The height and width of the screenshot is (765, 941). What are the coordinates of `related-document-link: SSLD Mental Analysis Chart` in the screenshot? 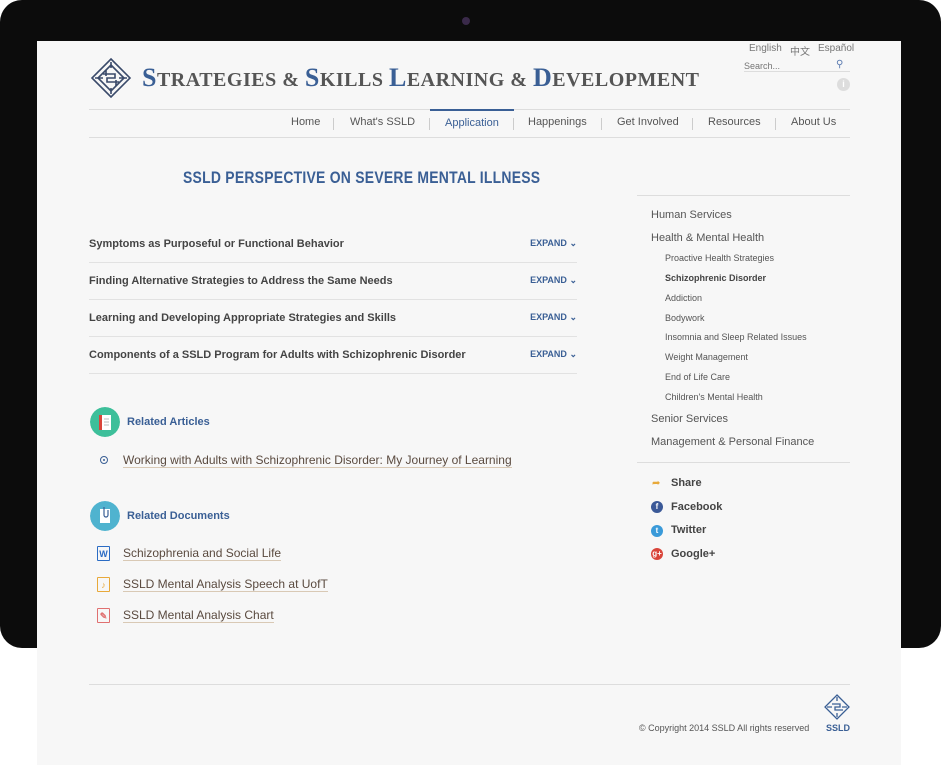 It's located at (198, 615).